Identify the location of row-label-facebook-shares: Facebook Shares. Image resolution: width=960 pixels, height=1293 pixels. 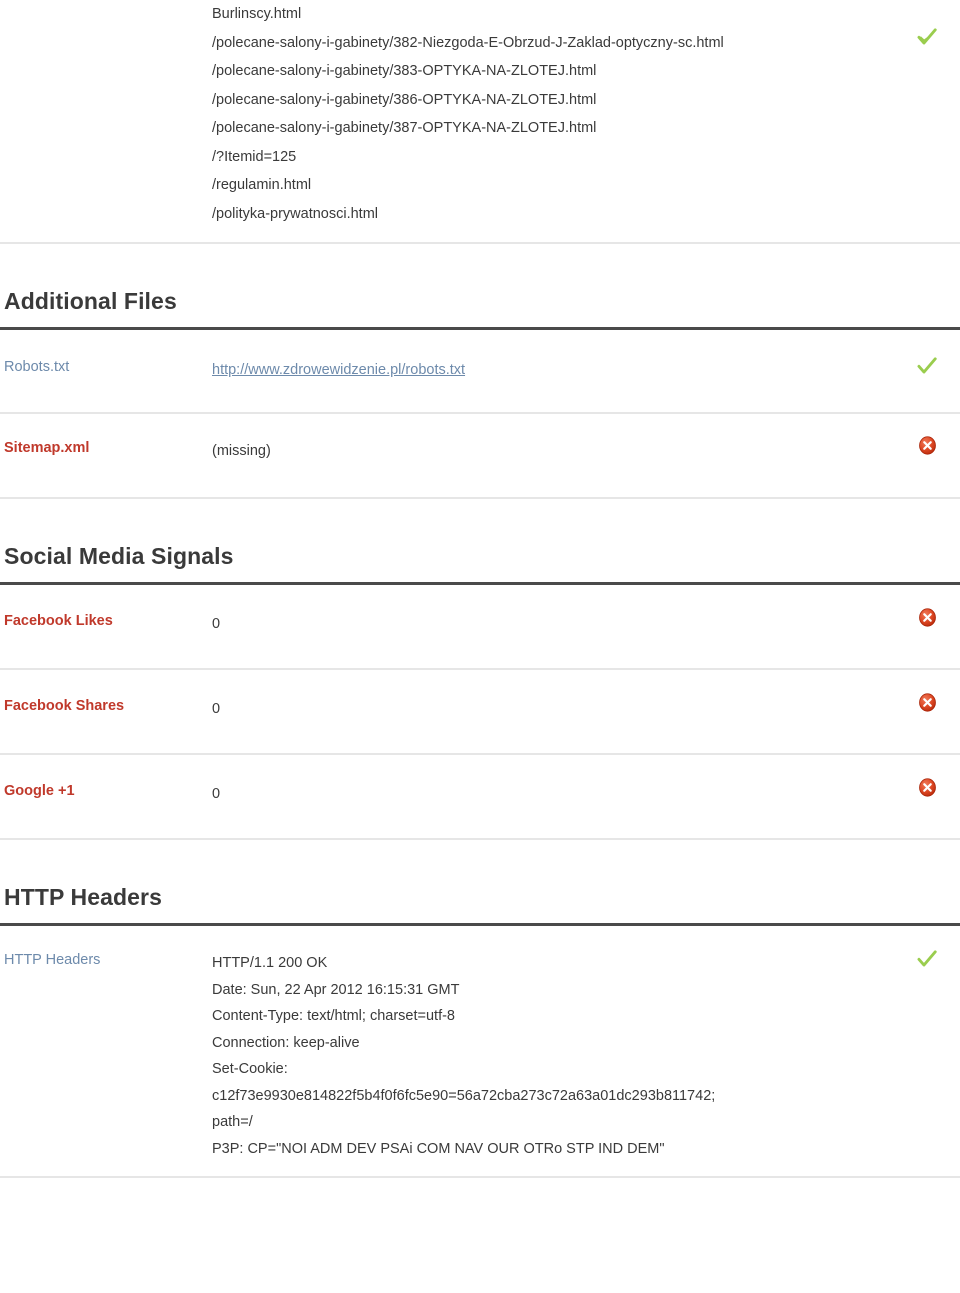
(64, 706).